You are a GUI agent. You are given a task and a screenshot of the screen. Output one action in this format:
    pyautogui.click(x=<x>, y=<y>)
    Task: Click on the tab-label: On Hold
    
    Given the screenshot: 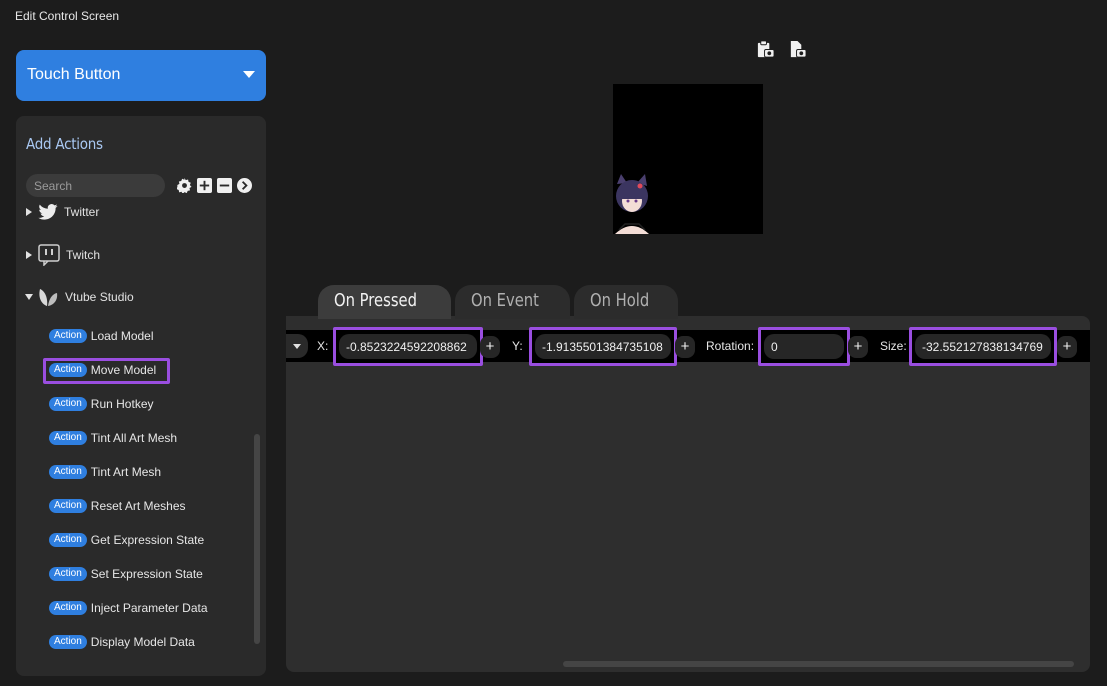 What is the action you would take?
    pyautogui.click(x=620, y=300)
    